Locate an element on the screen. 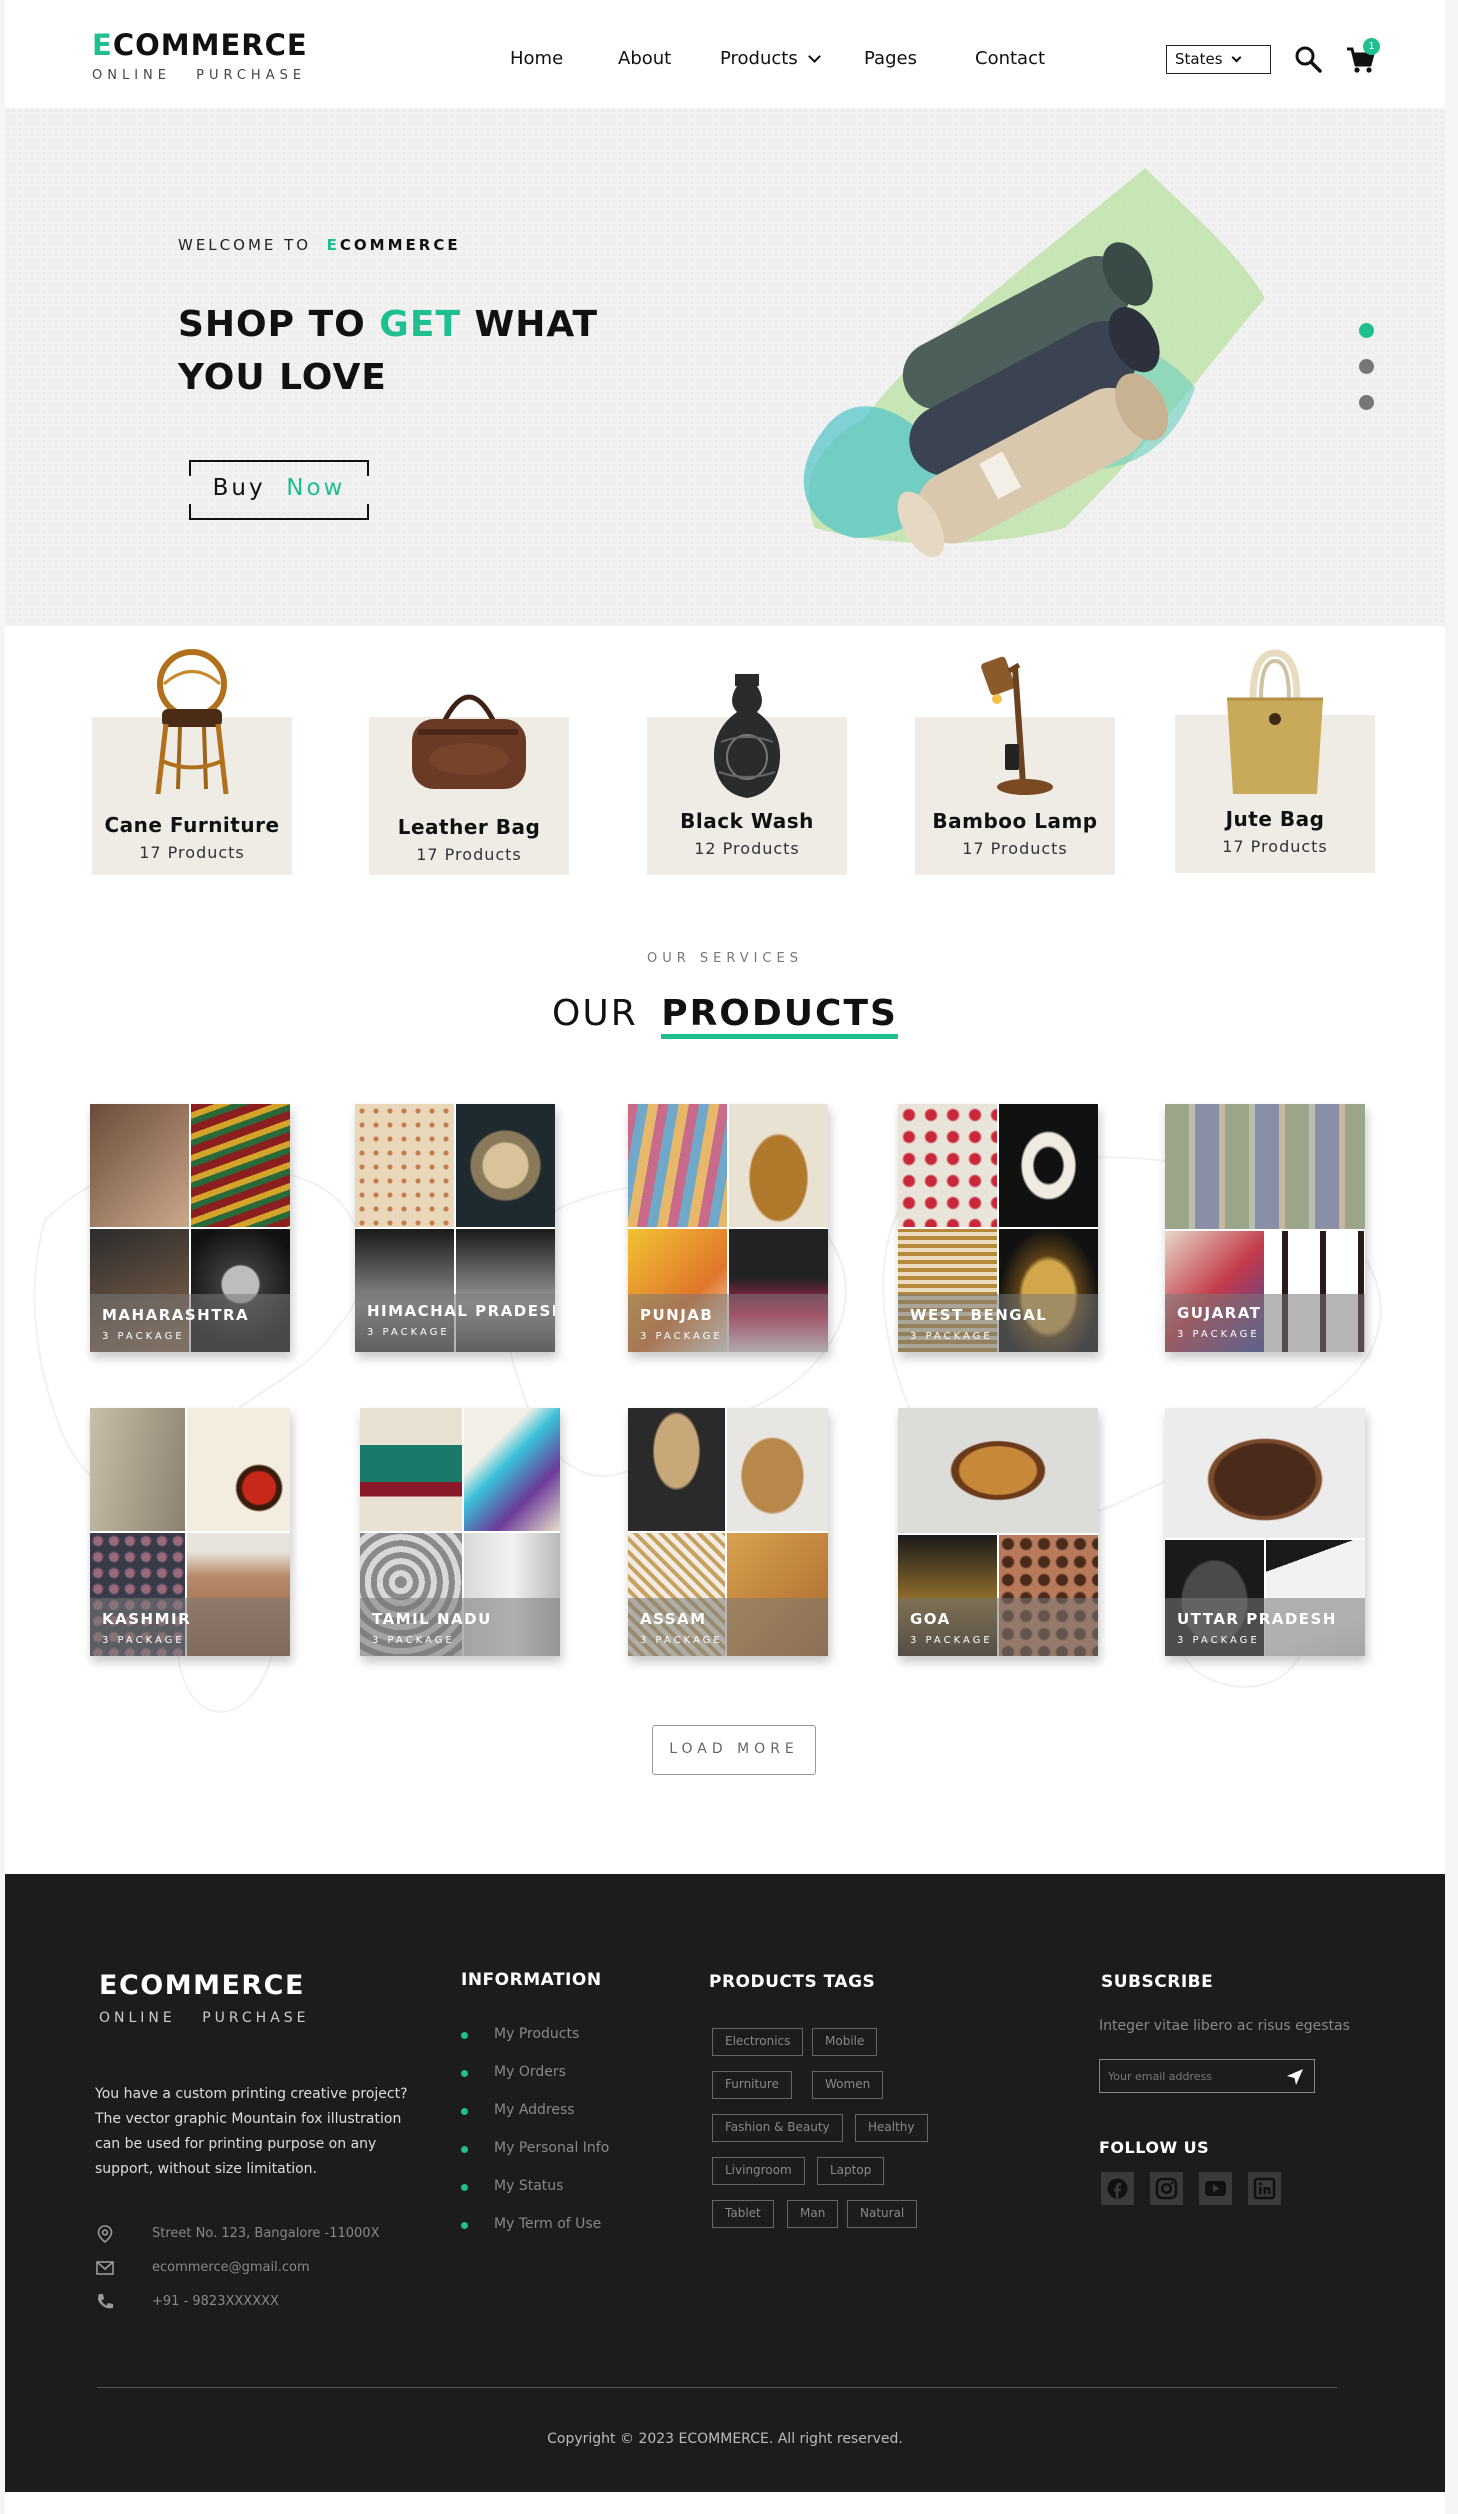  footer-email-text: ecommerce@gmail.com is located at coordinates (231, 2267).